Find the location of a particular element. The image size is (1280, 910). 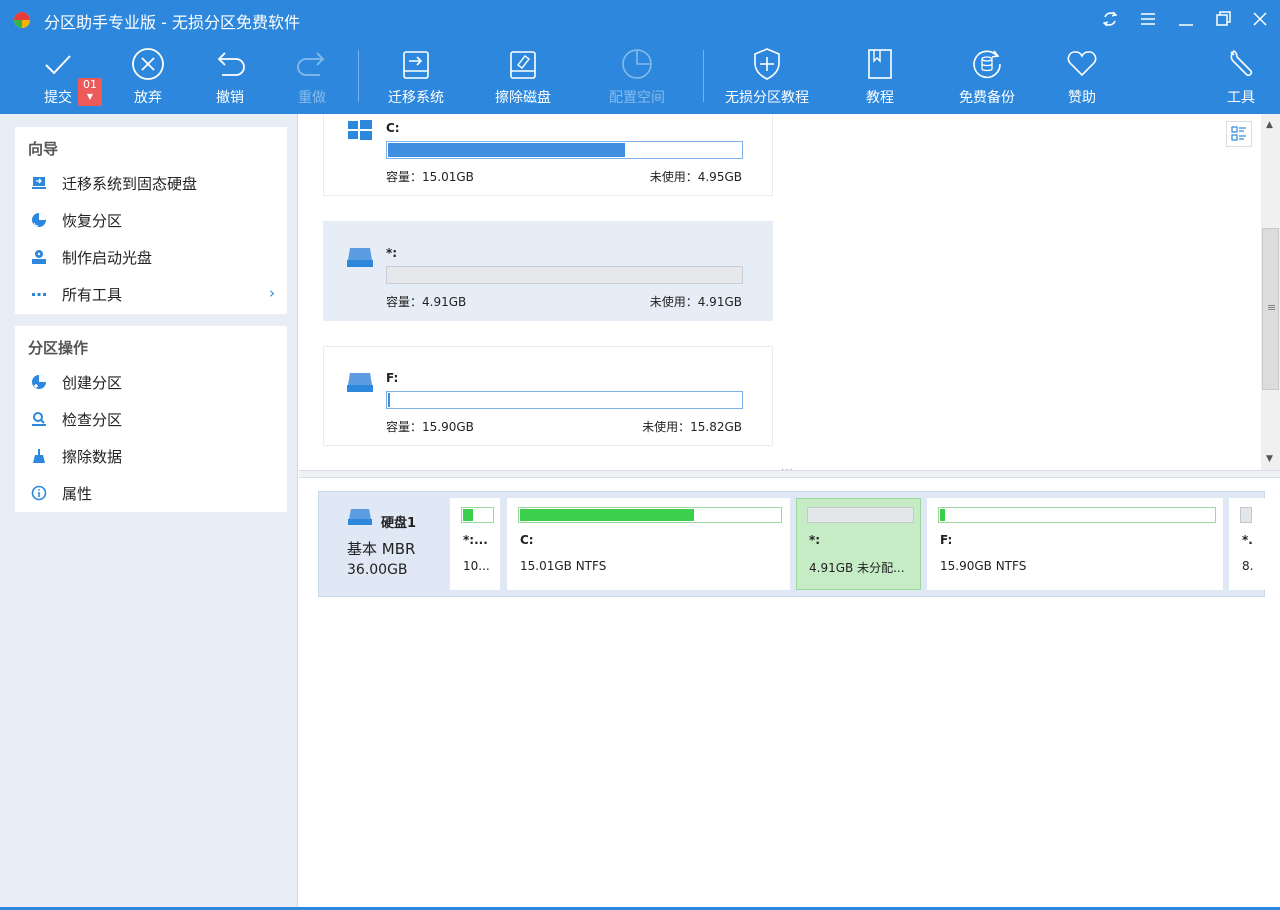

partition-desc: 8. is located at coordinates (1248, 566).